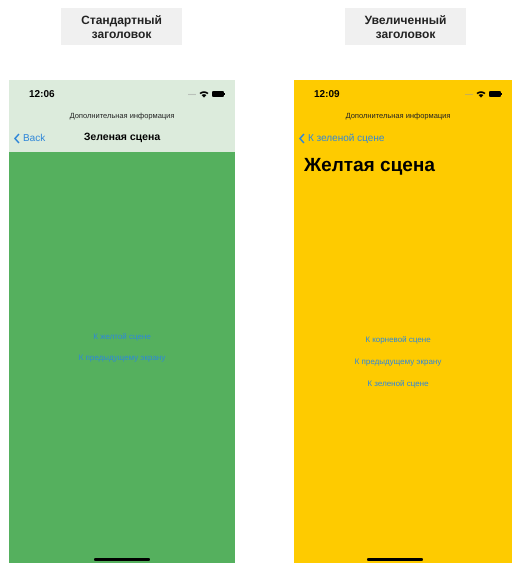 Image resolution: width=512 pixels, height=563 pixels. Describe the element at coordinates (121, 26) in the screenshot. I see `caption-label: Стандартный заголовок` at that location.